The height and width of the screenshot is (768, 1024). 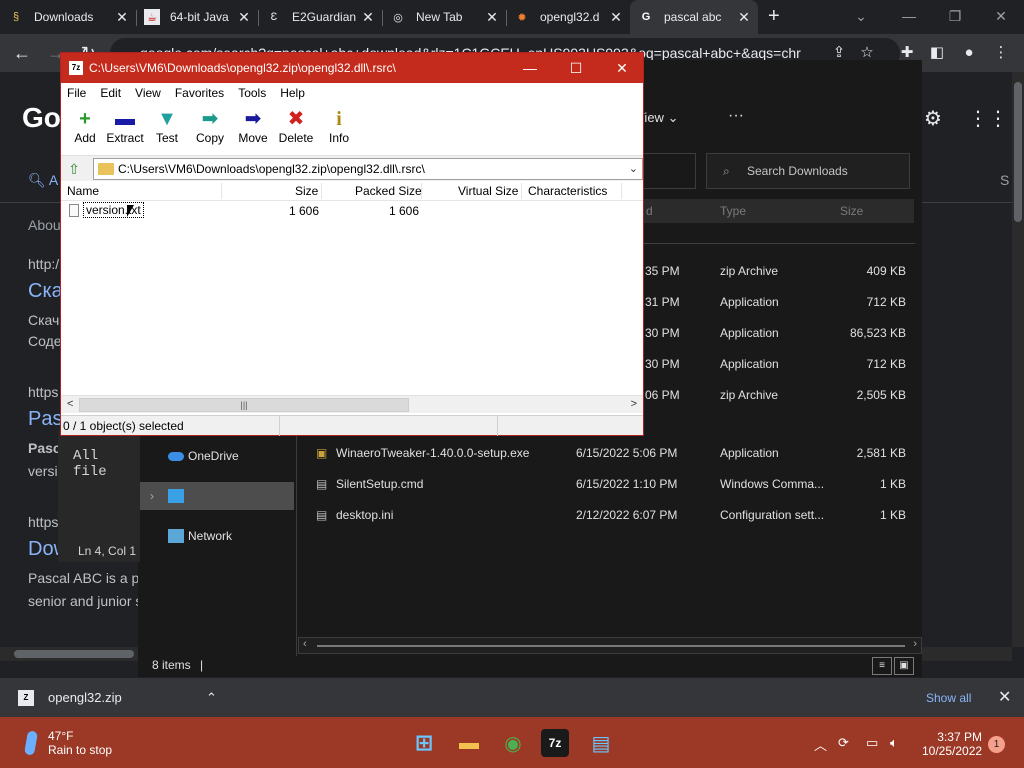 What do you see at coordinates (808, 171) in the screenshot?
I see `search-downloads-input: ⌕ Search Downloads` at bounding box center [808, 171].